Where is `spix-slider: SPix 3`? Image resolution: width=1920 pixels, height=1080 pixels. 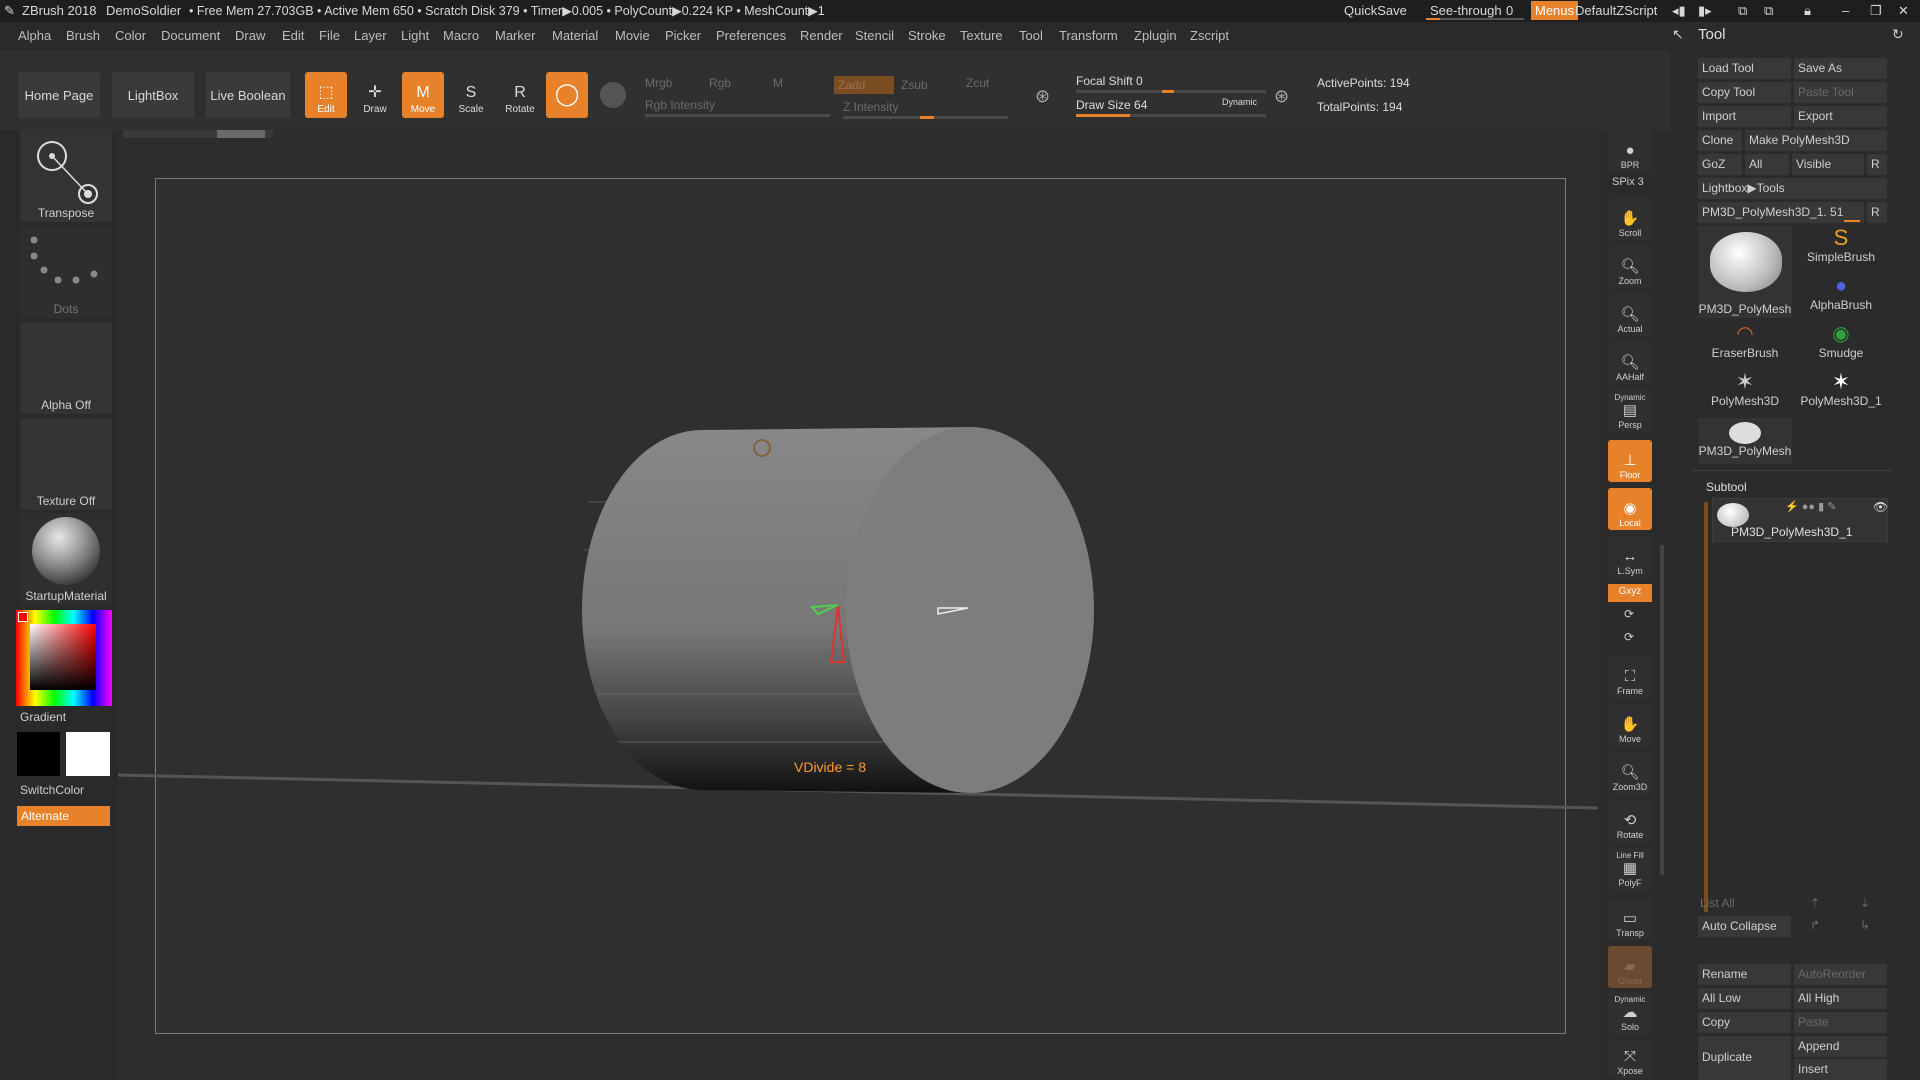 spix-slider: SPix 3 is located at coordinates (1628, 182).